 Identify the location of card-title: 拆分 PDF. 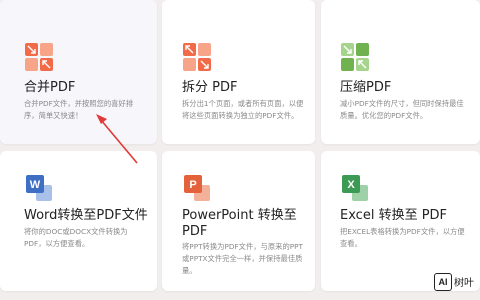
(210, 87).